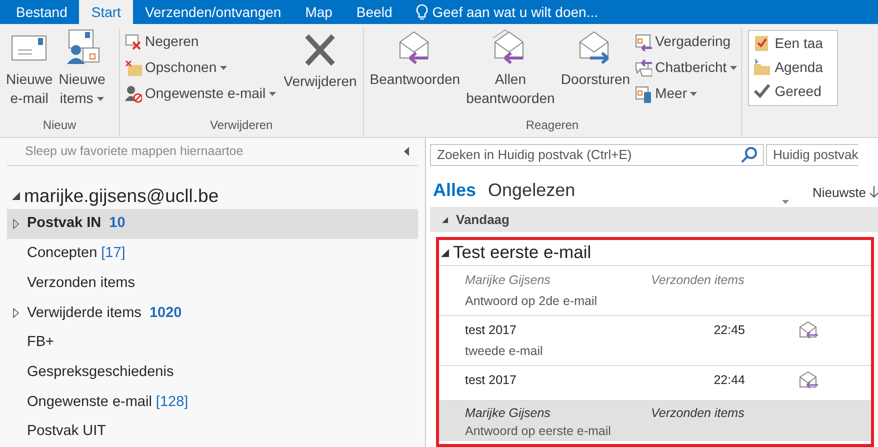 This screenshot has width=878, height=447. I want to click on group-header: Vandaag, so click(654, 219).